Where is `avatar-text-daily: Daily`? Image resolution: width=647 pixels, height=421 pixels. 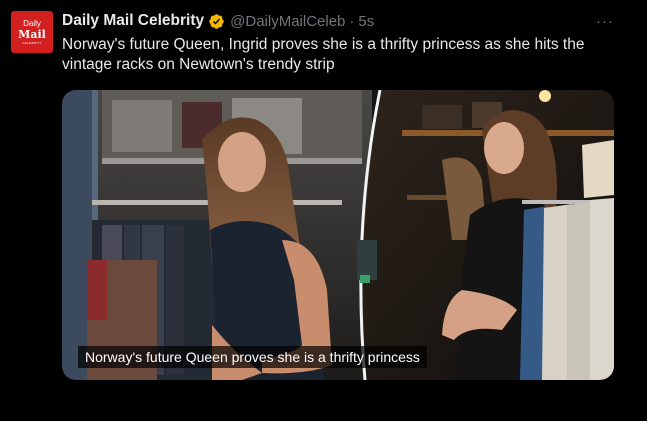 avatar-text-daily: Daily is located at coordinates (32, 23).